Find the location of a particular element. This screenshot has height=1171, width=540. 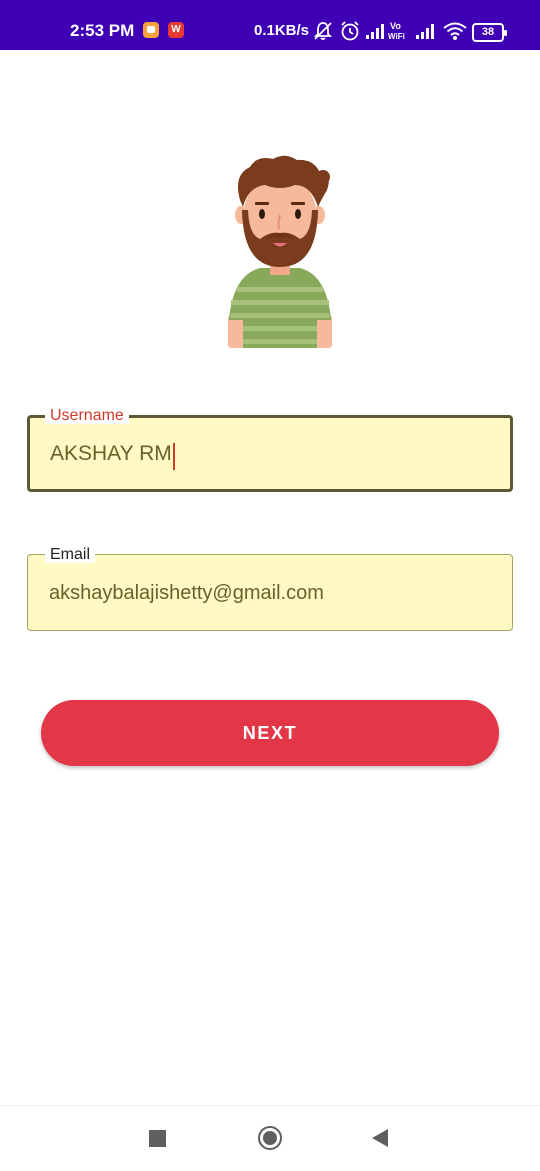

email-label: Email is located at coordinates (70, 555).